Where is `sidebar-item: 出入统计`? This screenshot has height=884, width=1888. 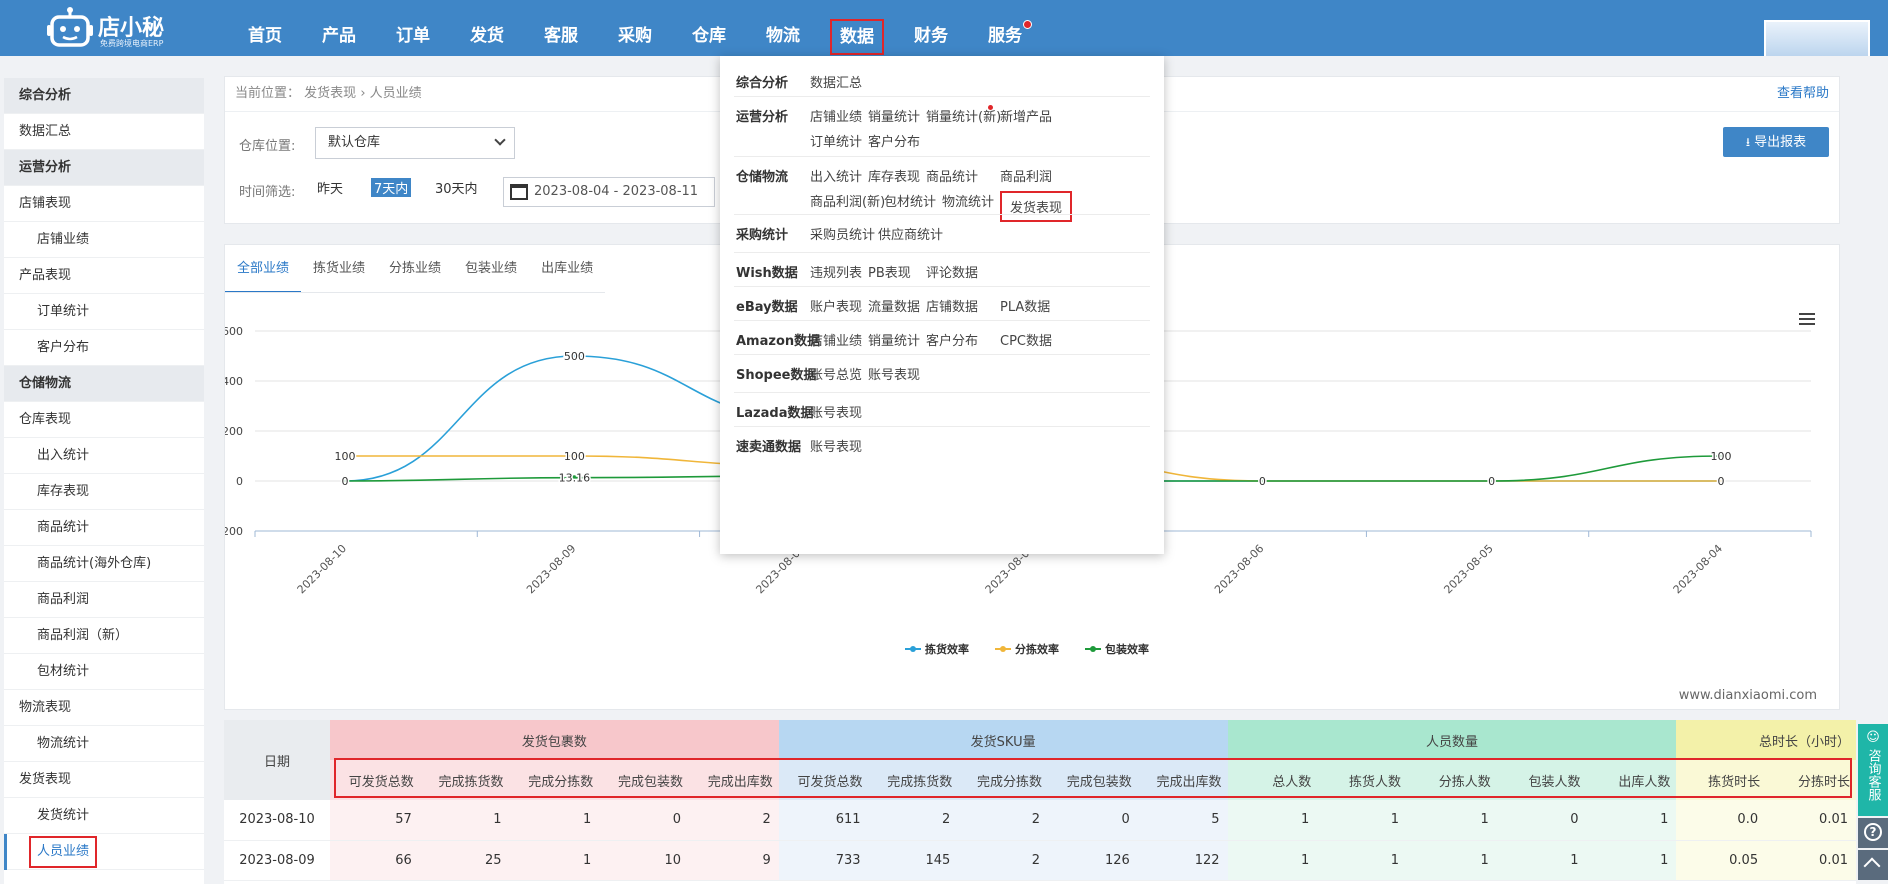 sidebar-item: 出入统计 is located at coordinates (104, 456).